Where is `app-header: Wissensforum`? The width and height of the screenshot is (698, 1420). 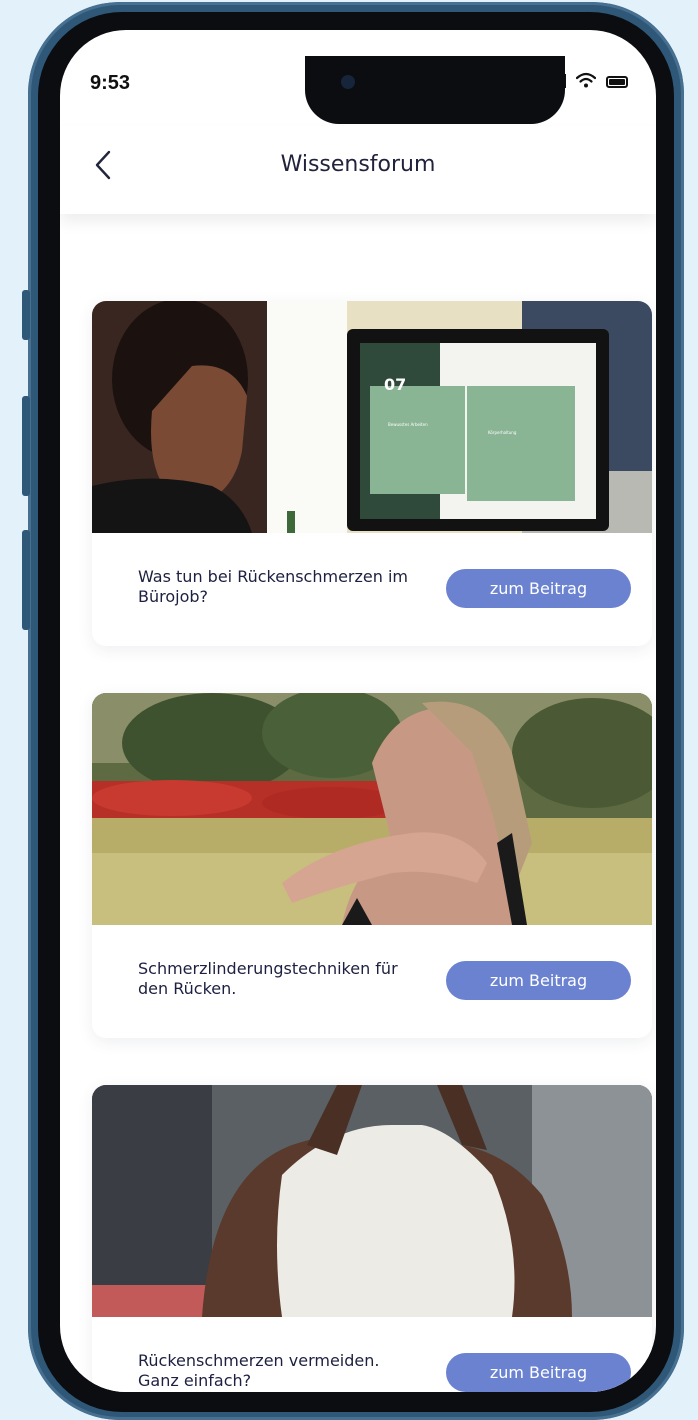 app-header: Wissensforum is located at coordinates (358, 170).